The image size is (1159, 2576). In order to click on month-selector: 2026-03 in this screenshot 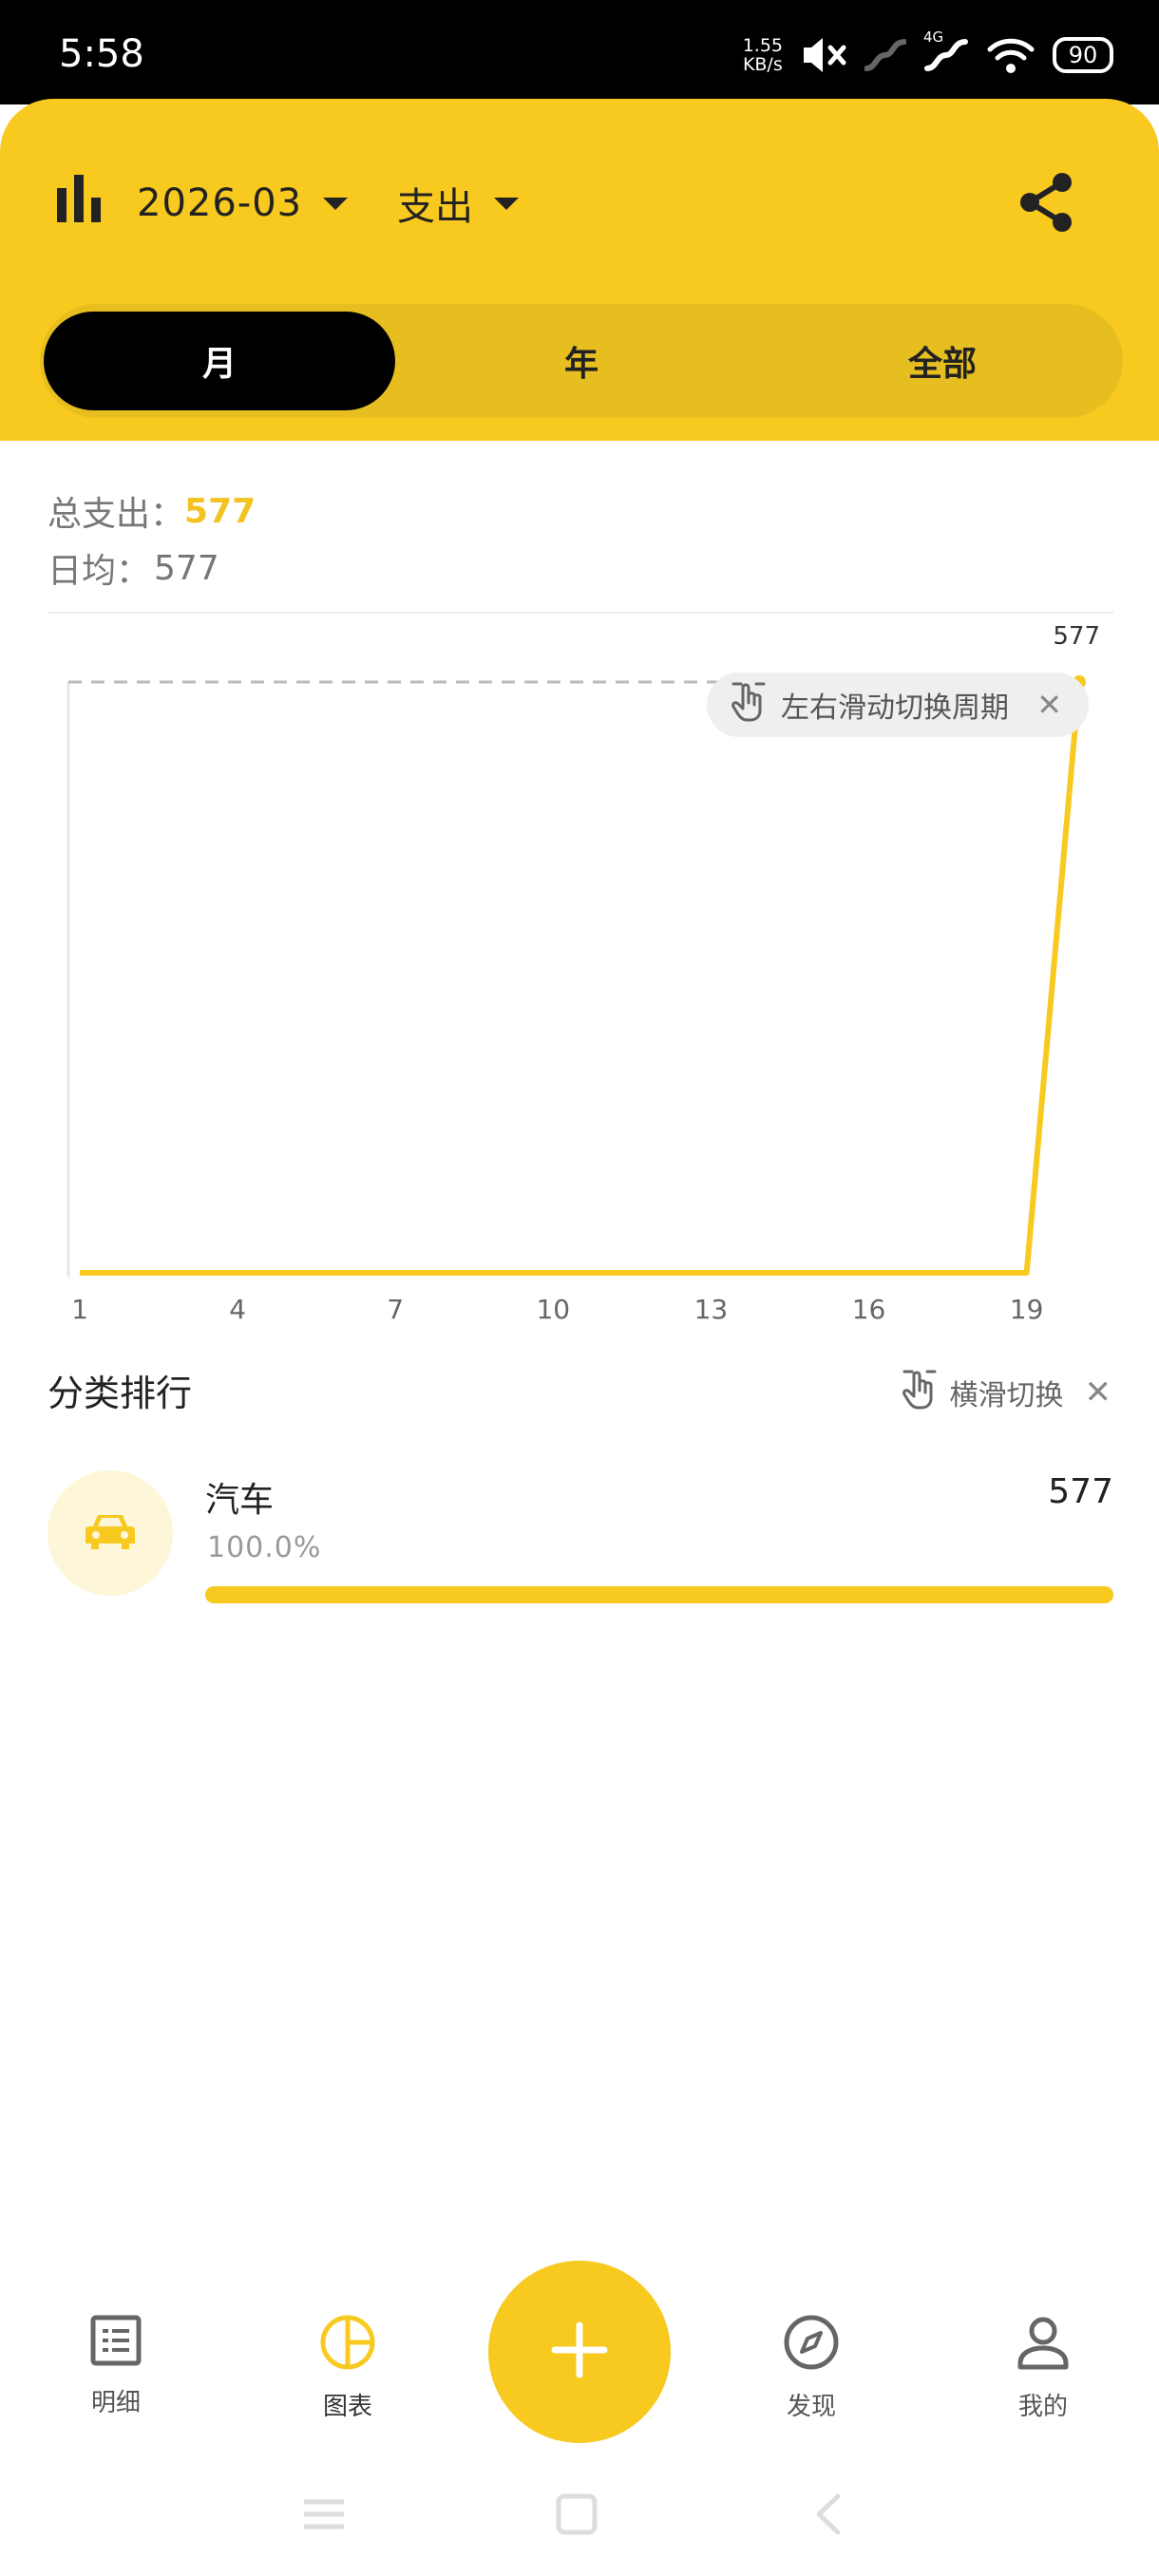, I will do `click(243, 203)`.